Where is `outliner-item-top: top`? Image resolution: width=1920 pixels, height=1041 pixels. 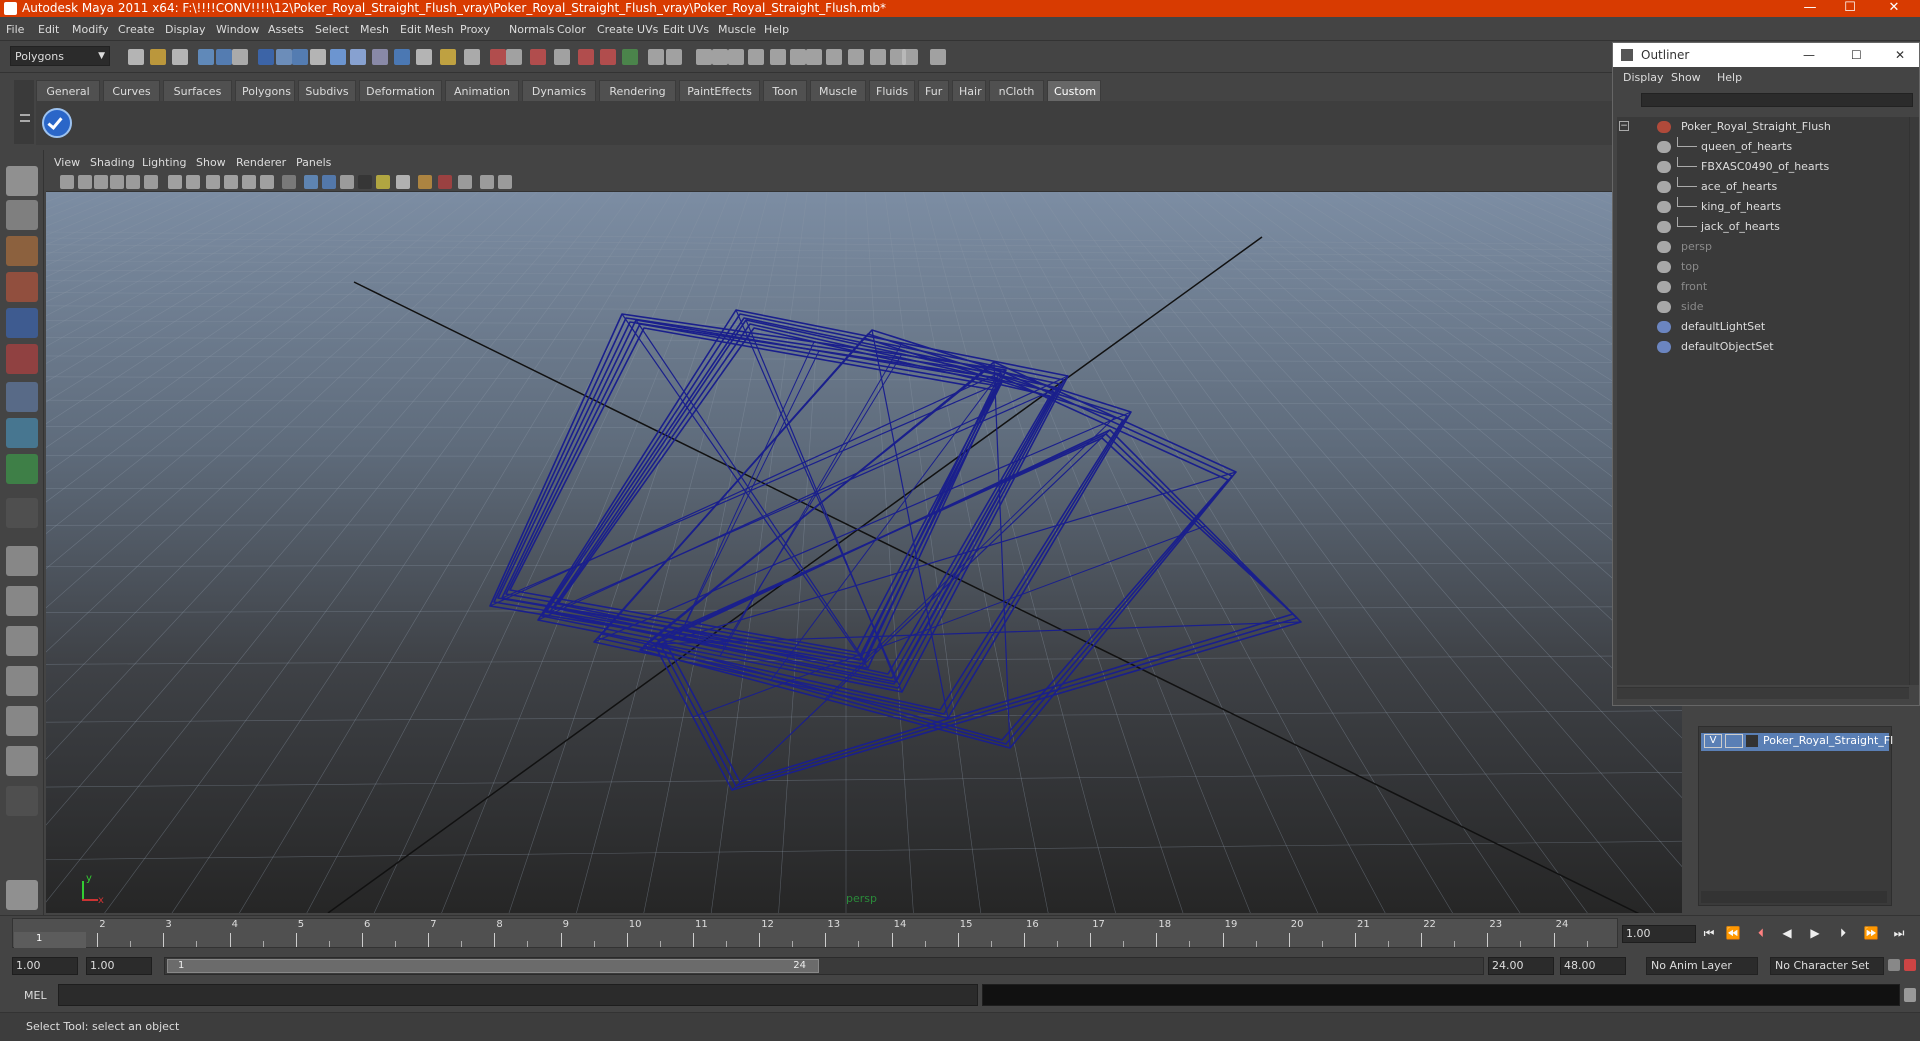 outliner-item-top: top is located at coordinates (1762, 267).